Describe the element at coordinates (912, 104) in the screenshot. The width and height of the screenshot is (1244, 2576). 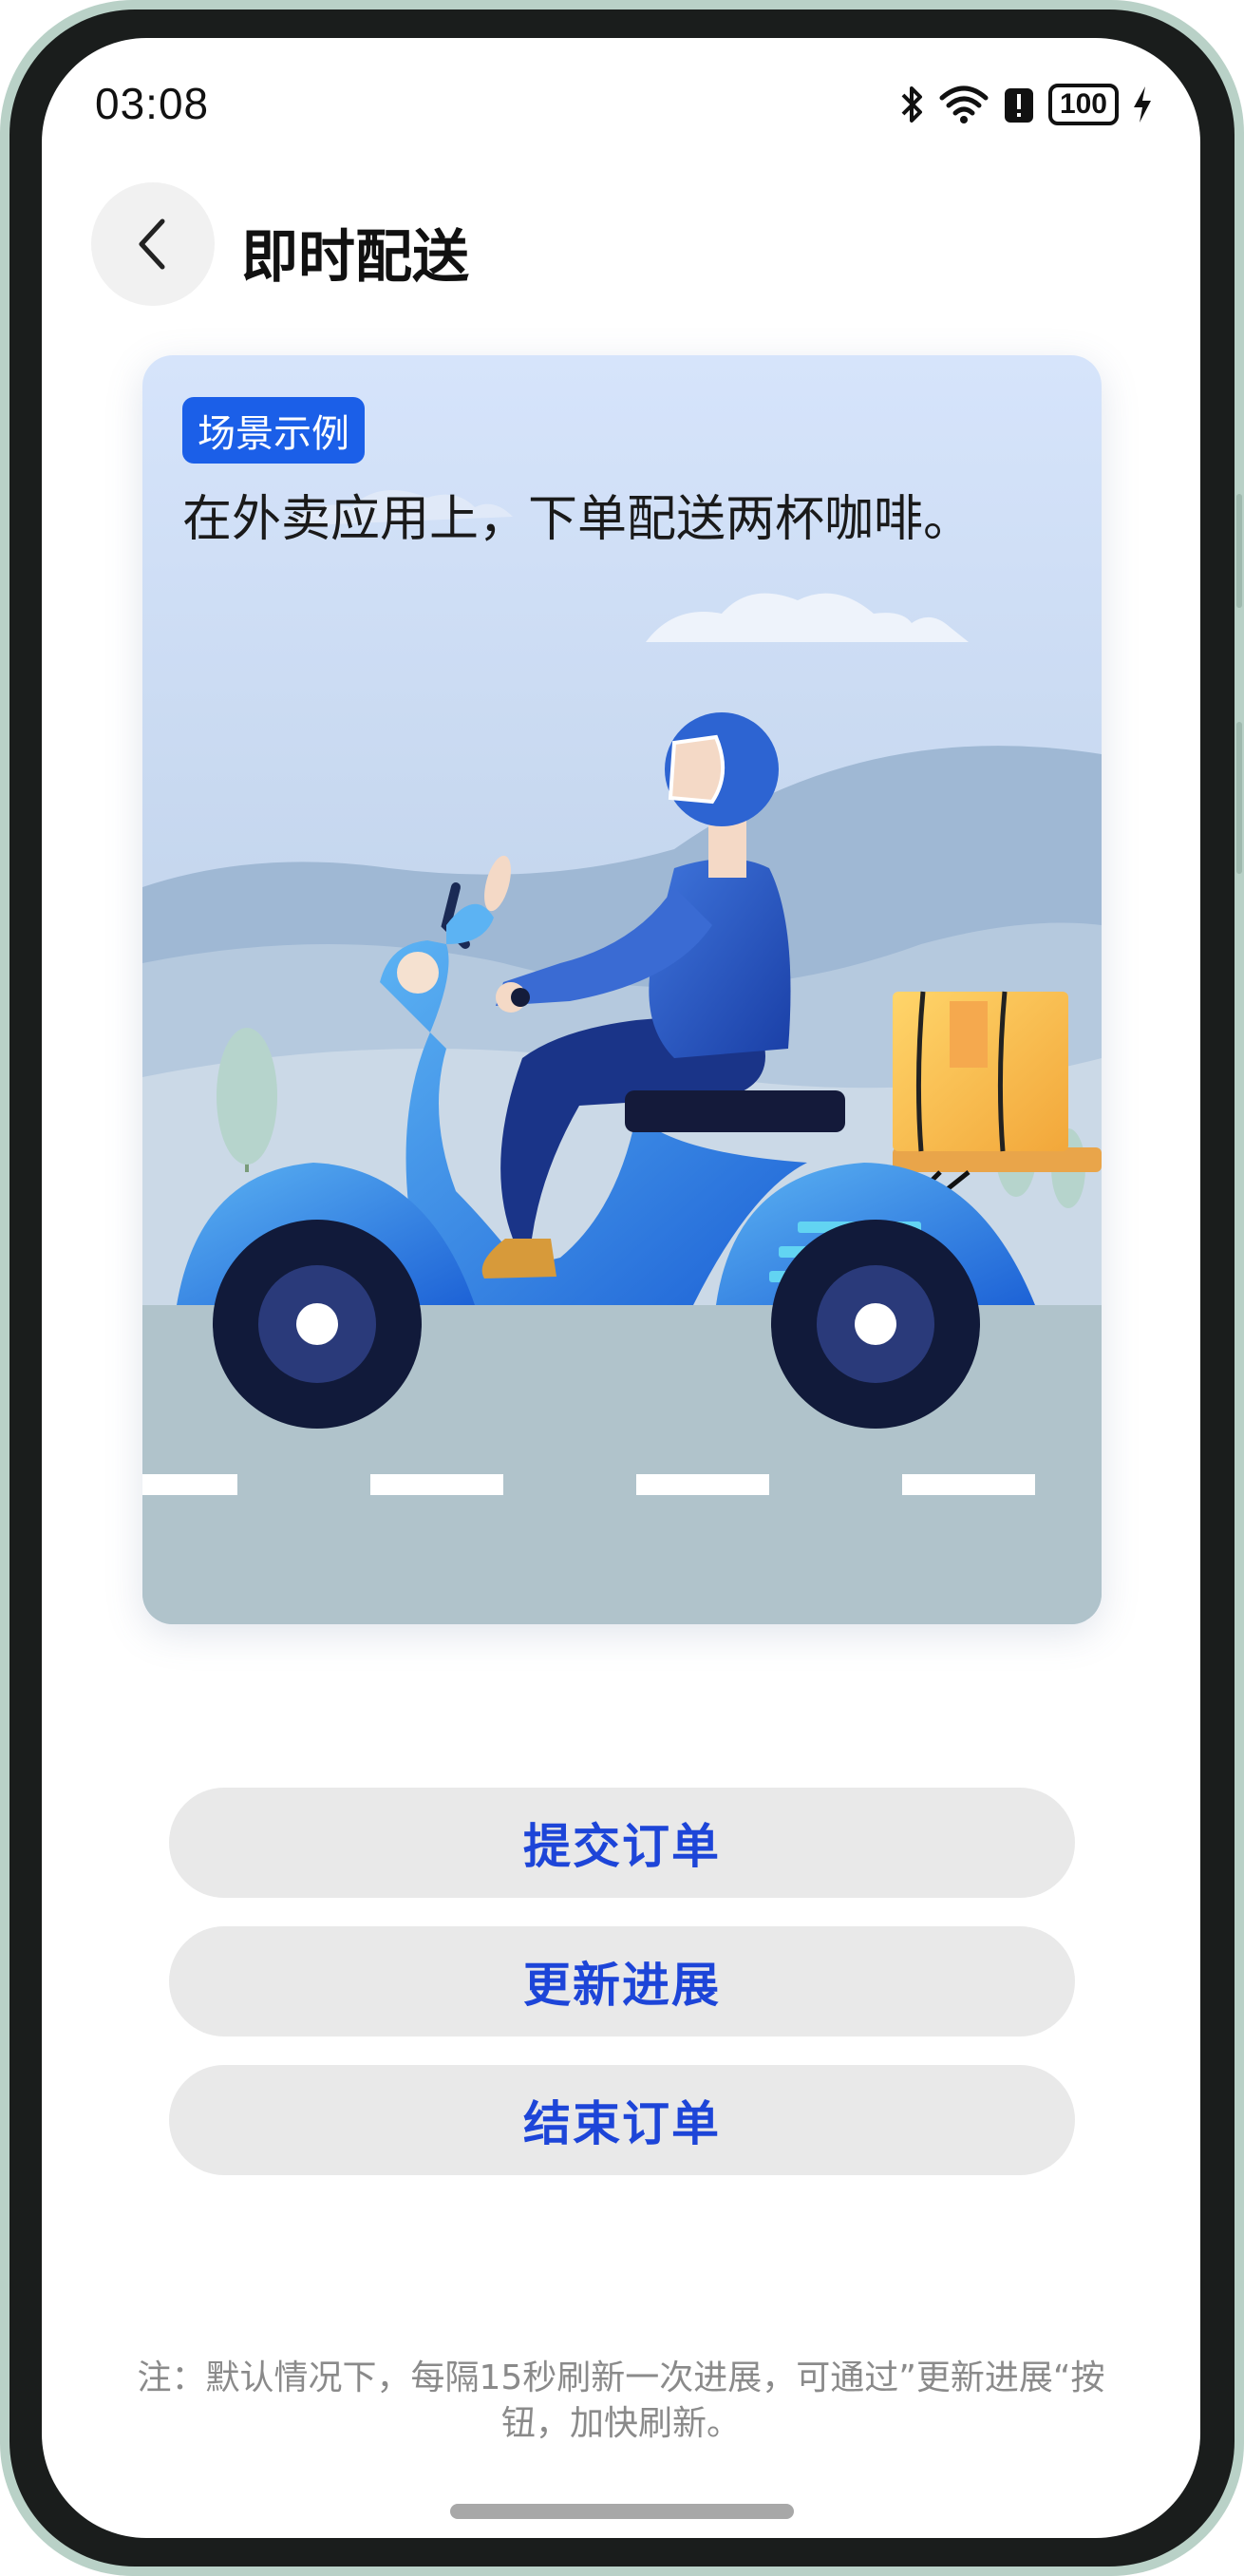
I see `bluetooth-icon` at that location.